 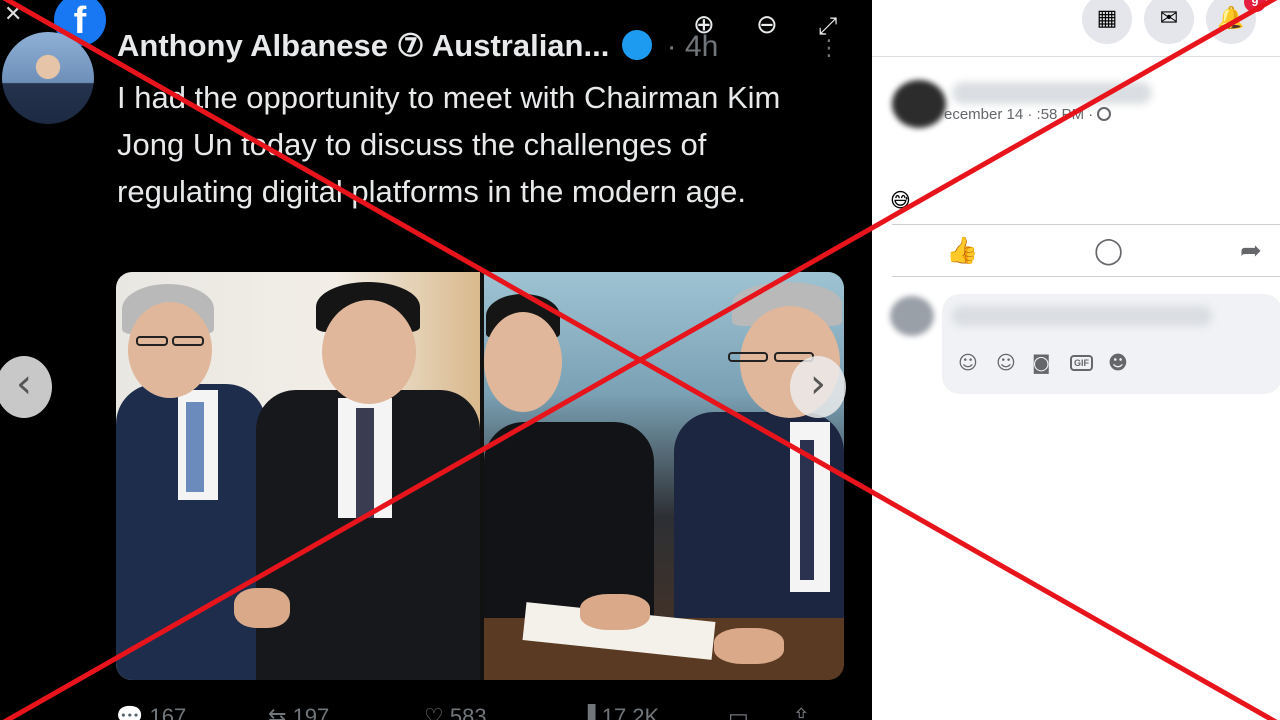 I want to click on share-icon: ⇪, so click(x=801, y=712).